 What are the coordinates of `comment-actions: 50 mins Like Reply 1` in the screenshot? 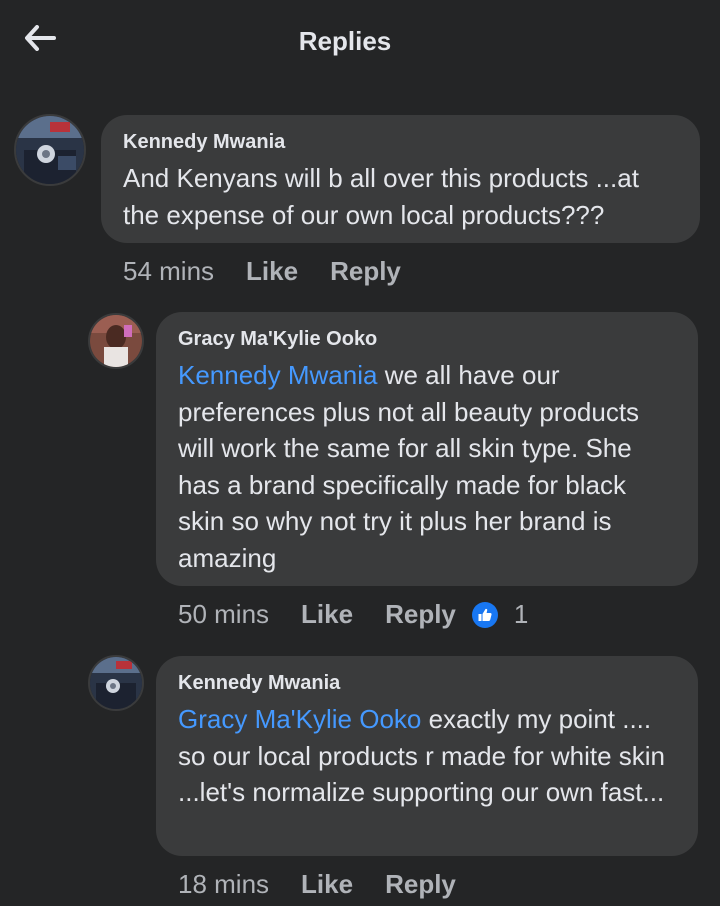 It's located at (353, 614).